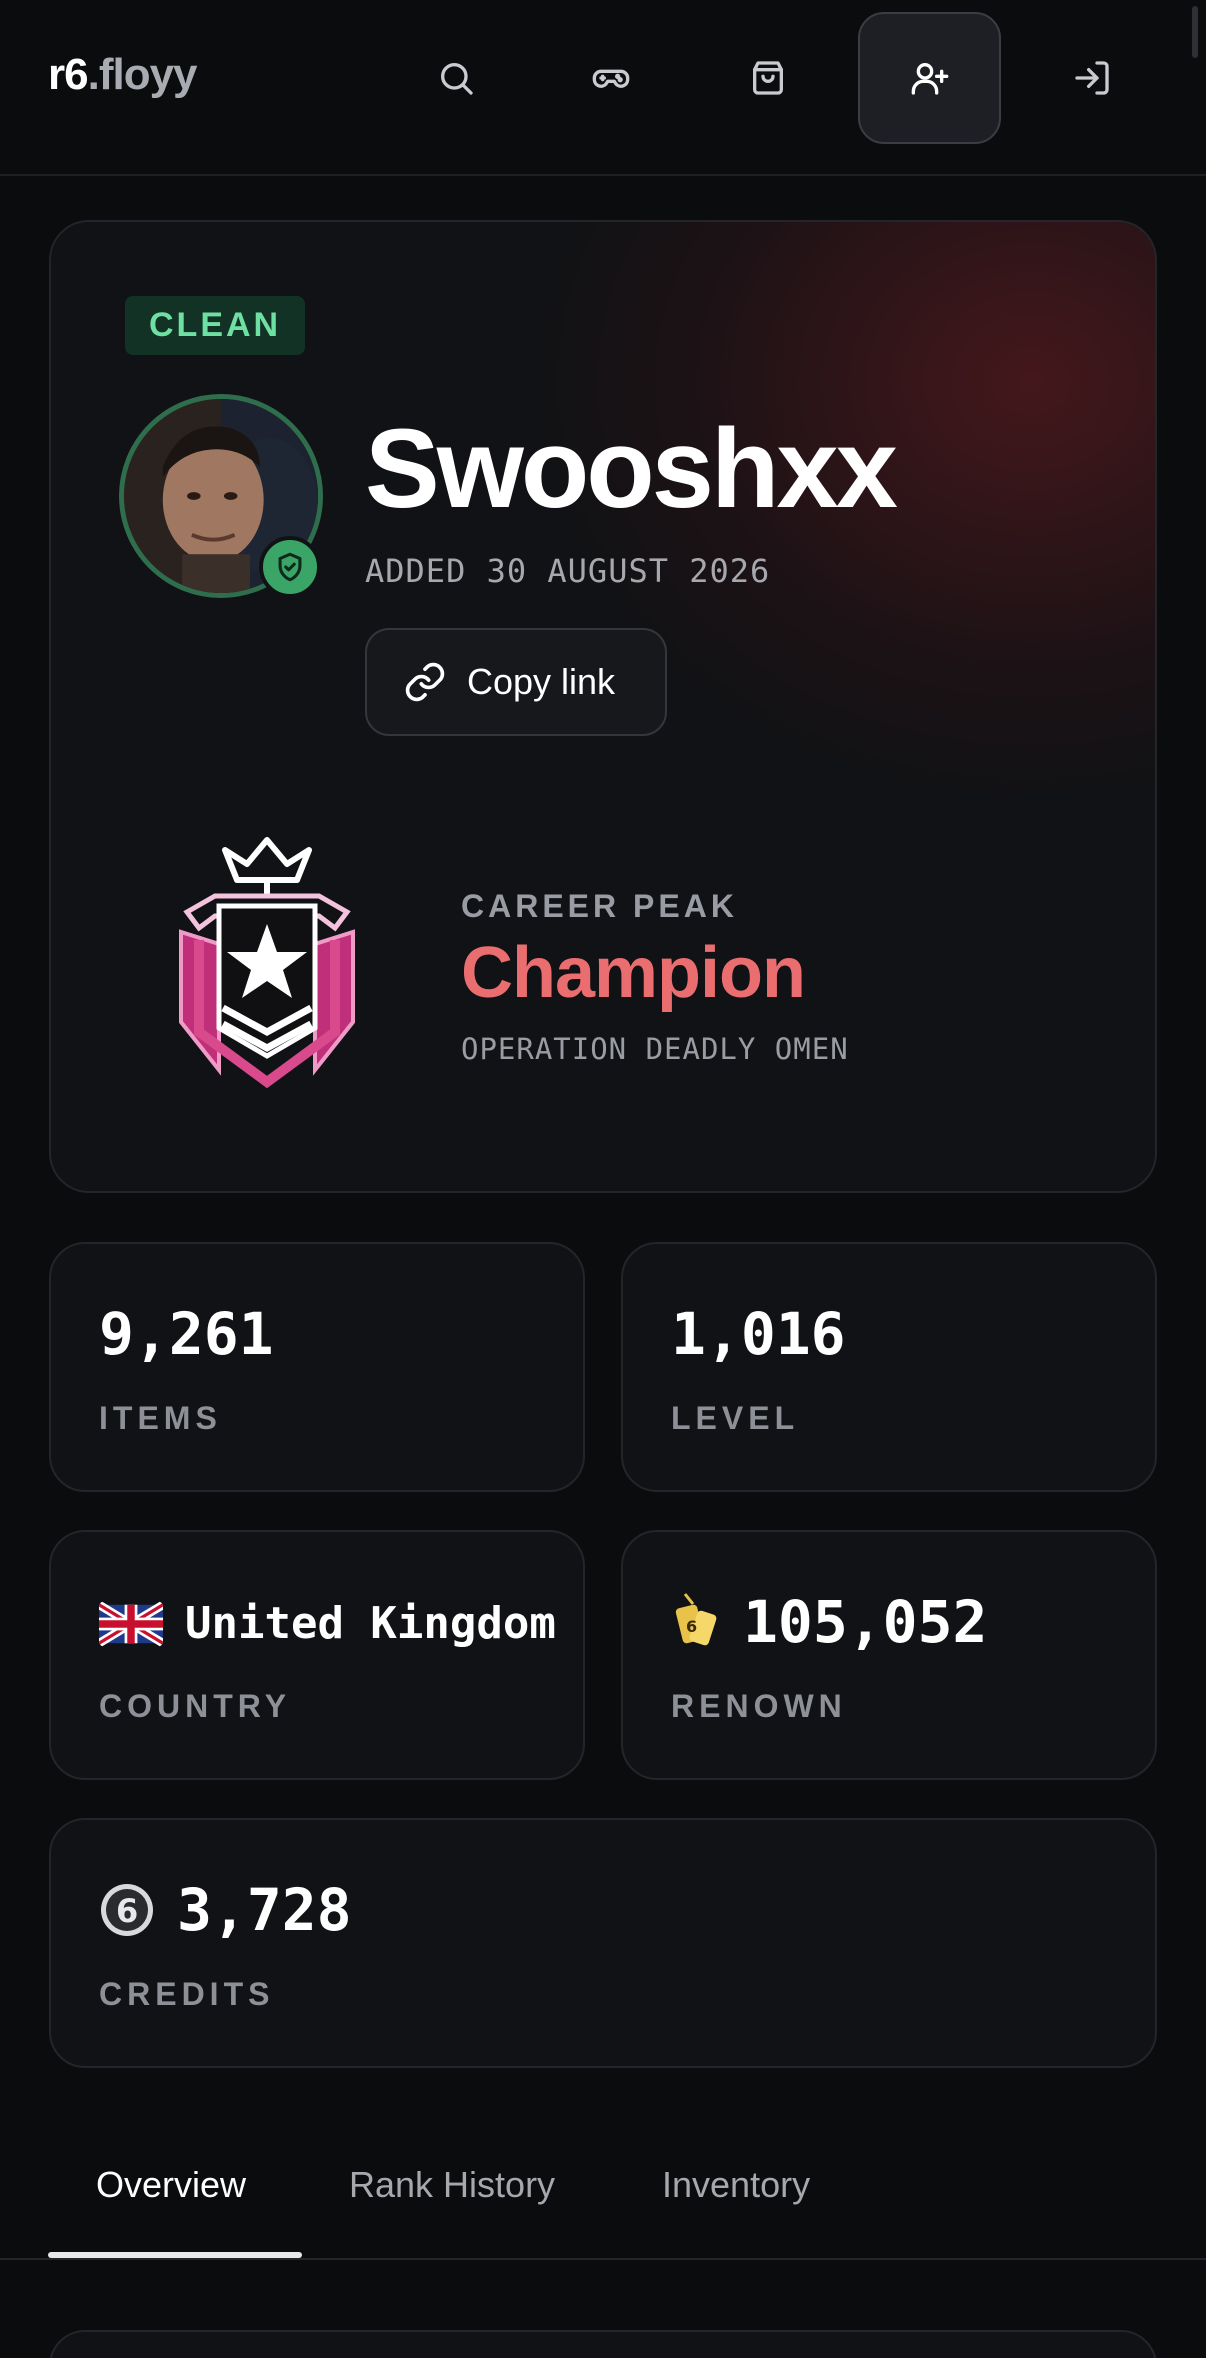 This screenshot has height=2358, width=1206. Describe the element at coordinates (655, 1049) in the screenshot. I see `career-peak-season: OPERATION DEADLY OMEN` at that location.